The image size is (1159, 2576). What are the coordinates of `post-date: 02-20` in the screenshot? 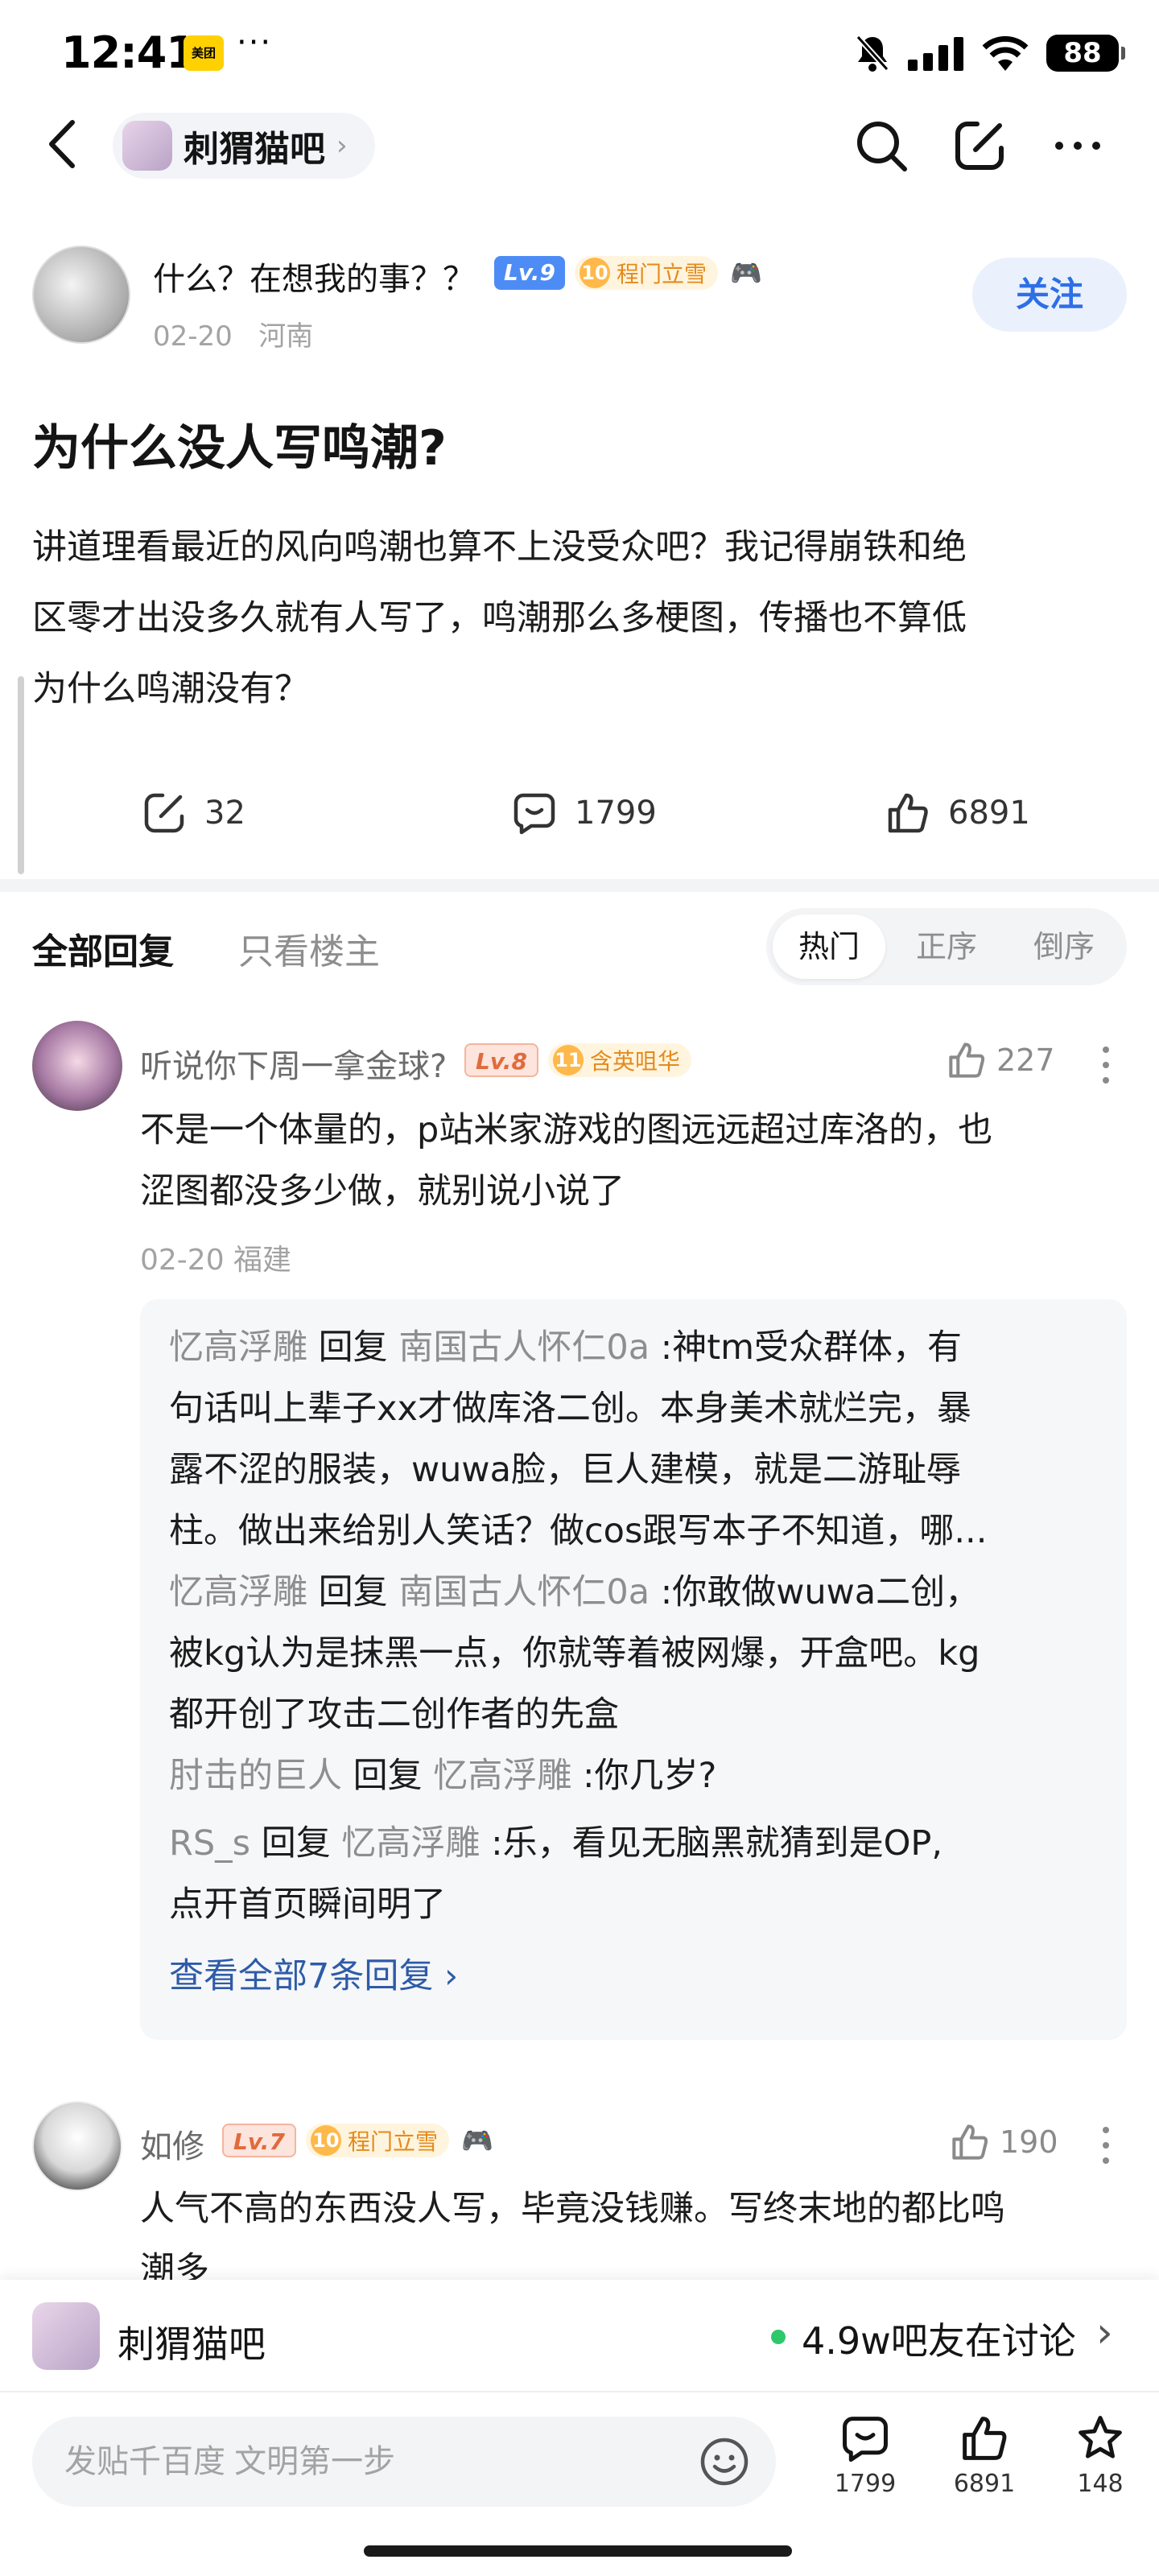 It's located at (193, 336).